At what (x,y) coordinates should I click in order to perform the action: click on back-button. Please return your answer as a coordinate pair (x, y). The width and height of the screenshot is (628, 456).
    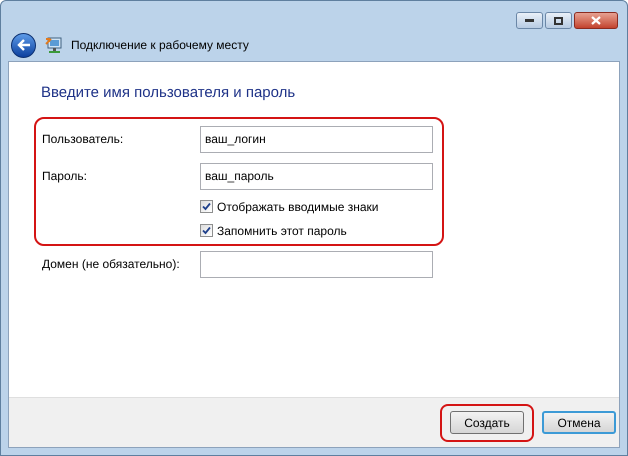
    Looking at the image, I should click on (23, 45).